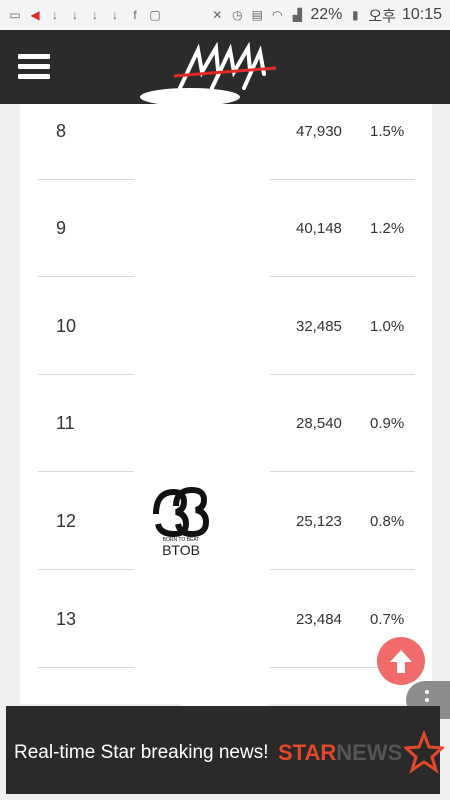 This screenshot has height=800, width=450. Describe the element at coordinates (319, 521) in the screenshot. I see `vote-count: 25,123` at that location.